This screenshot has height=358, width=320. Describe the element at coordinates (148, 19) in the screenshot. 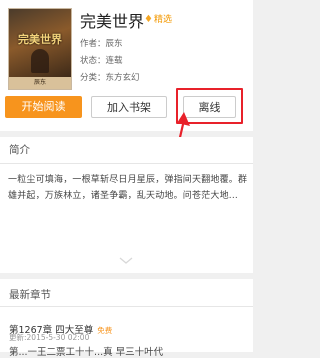

I see `gem-icon: ♦` at that location.